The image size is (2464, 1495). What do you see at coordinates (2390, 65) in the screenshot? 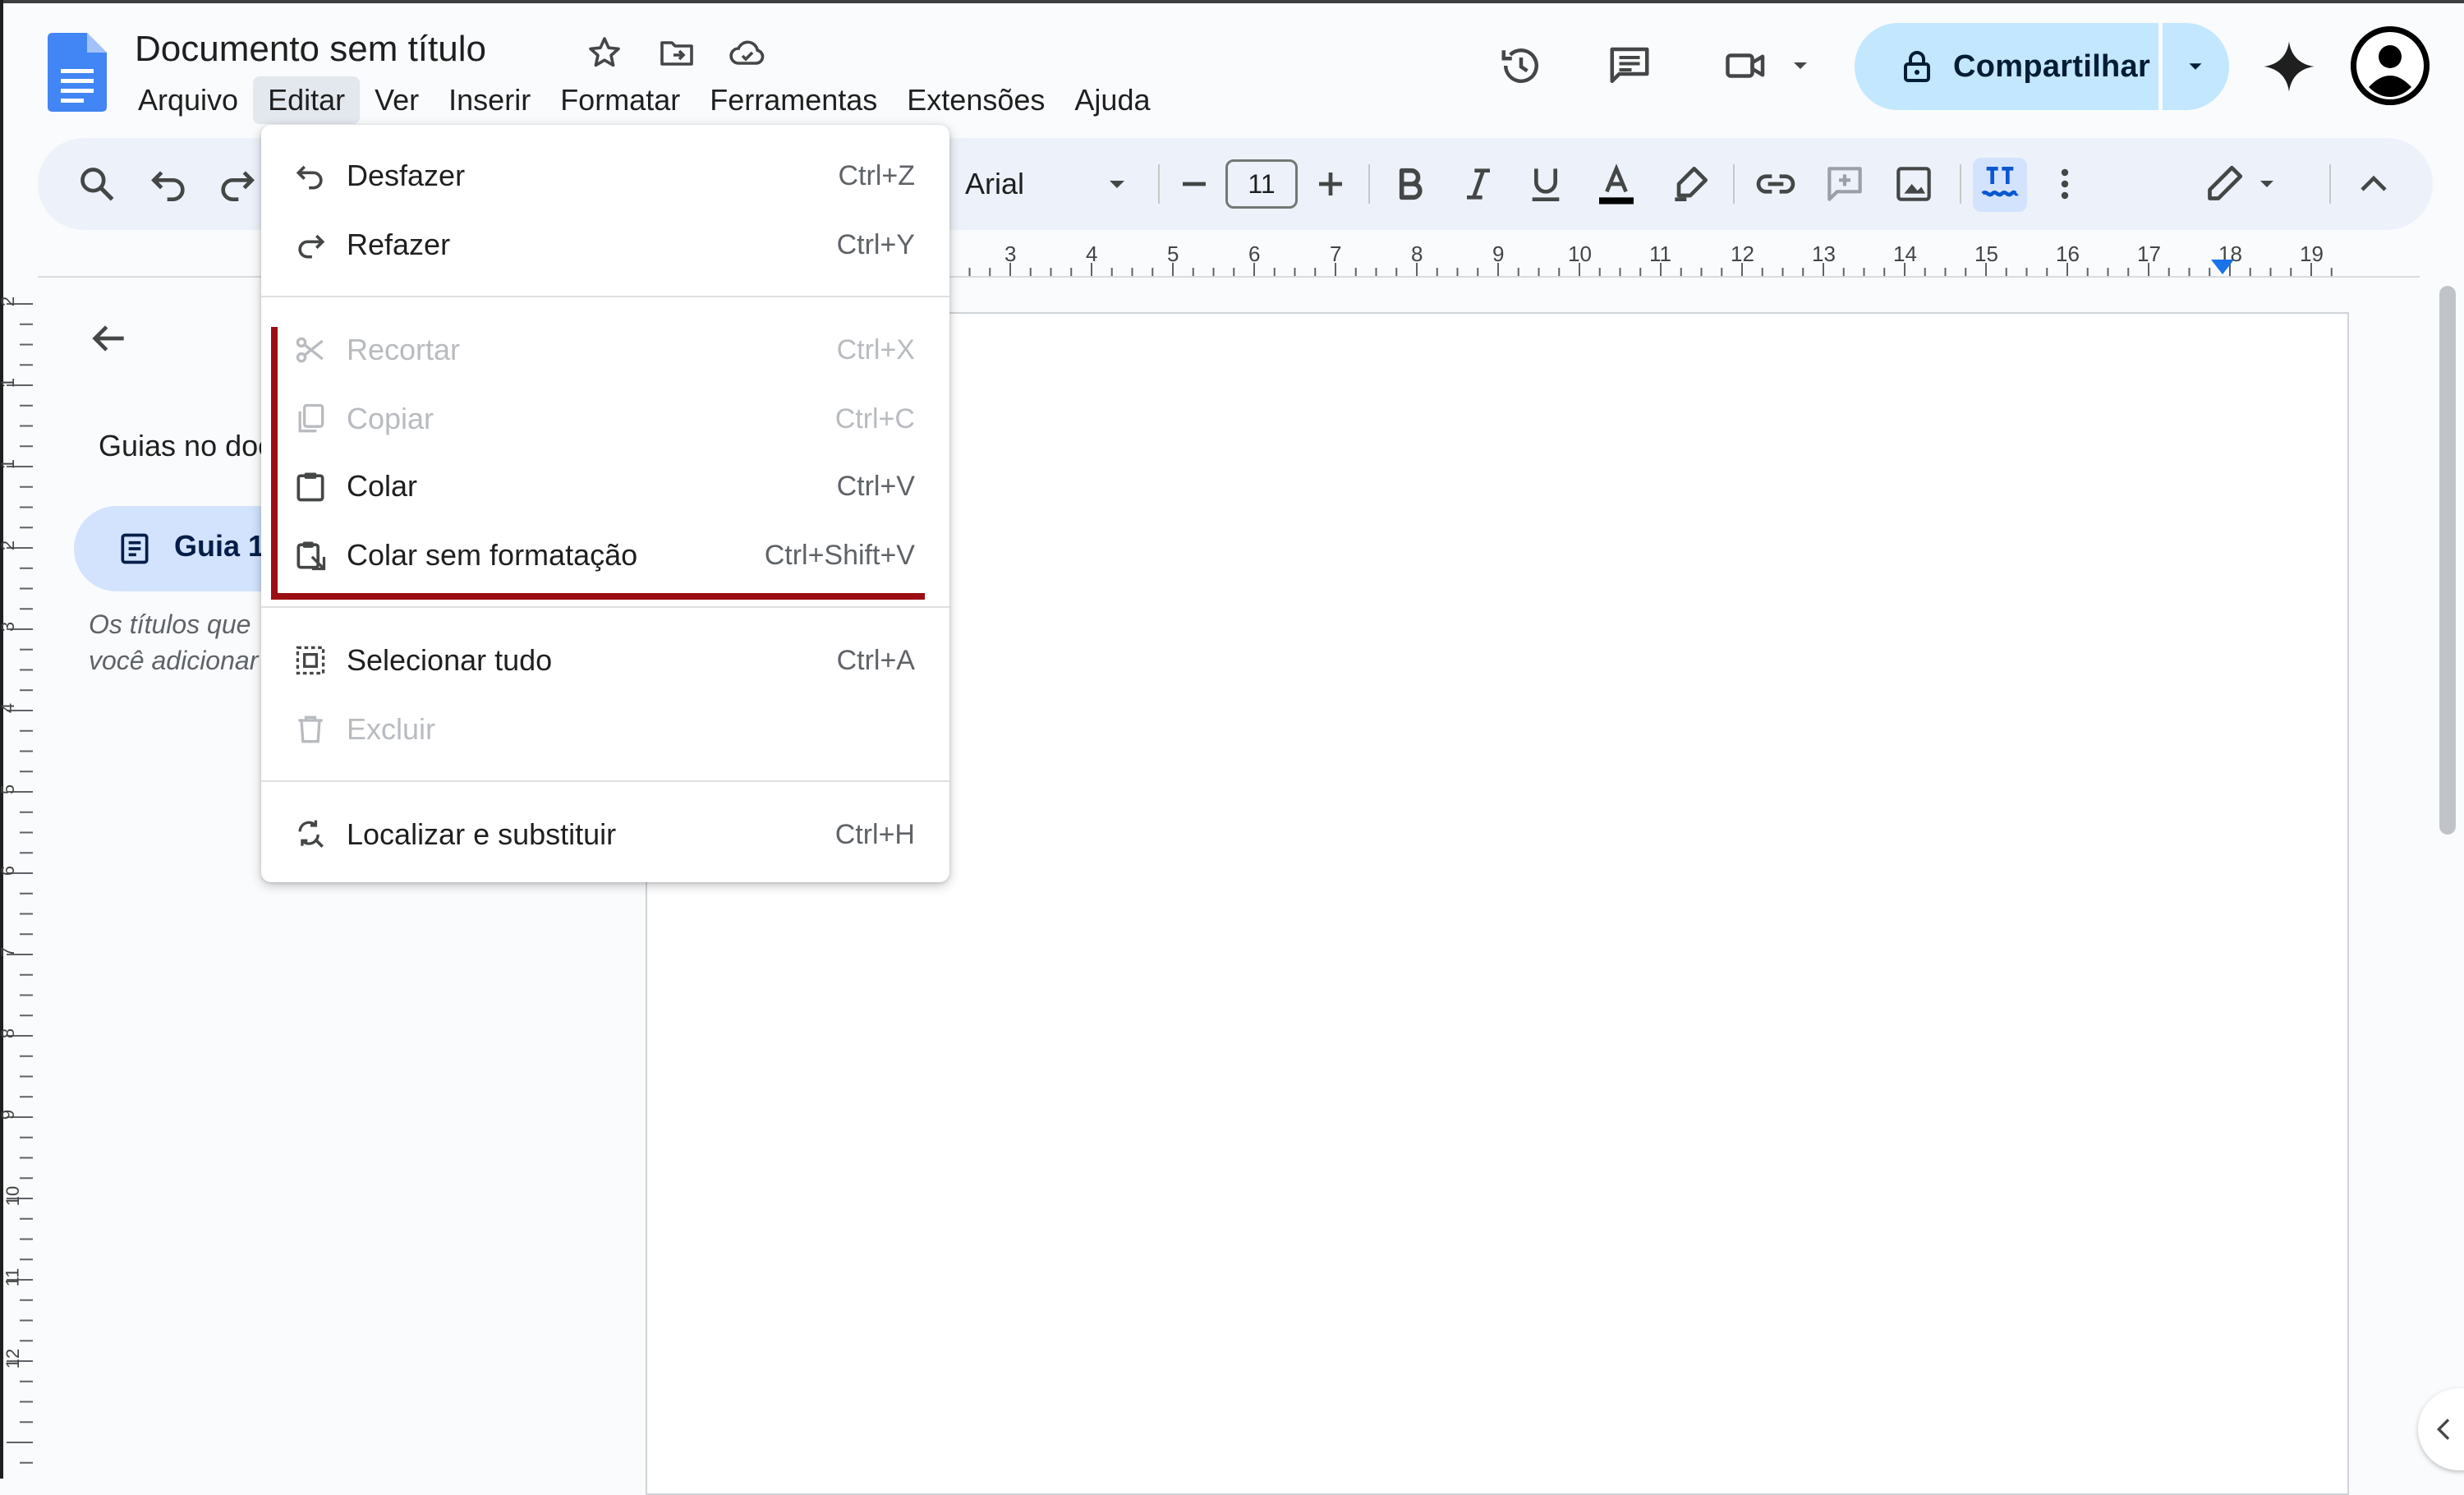
I see `account-avatar` at bounding box center [2390, 65].